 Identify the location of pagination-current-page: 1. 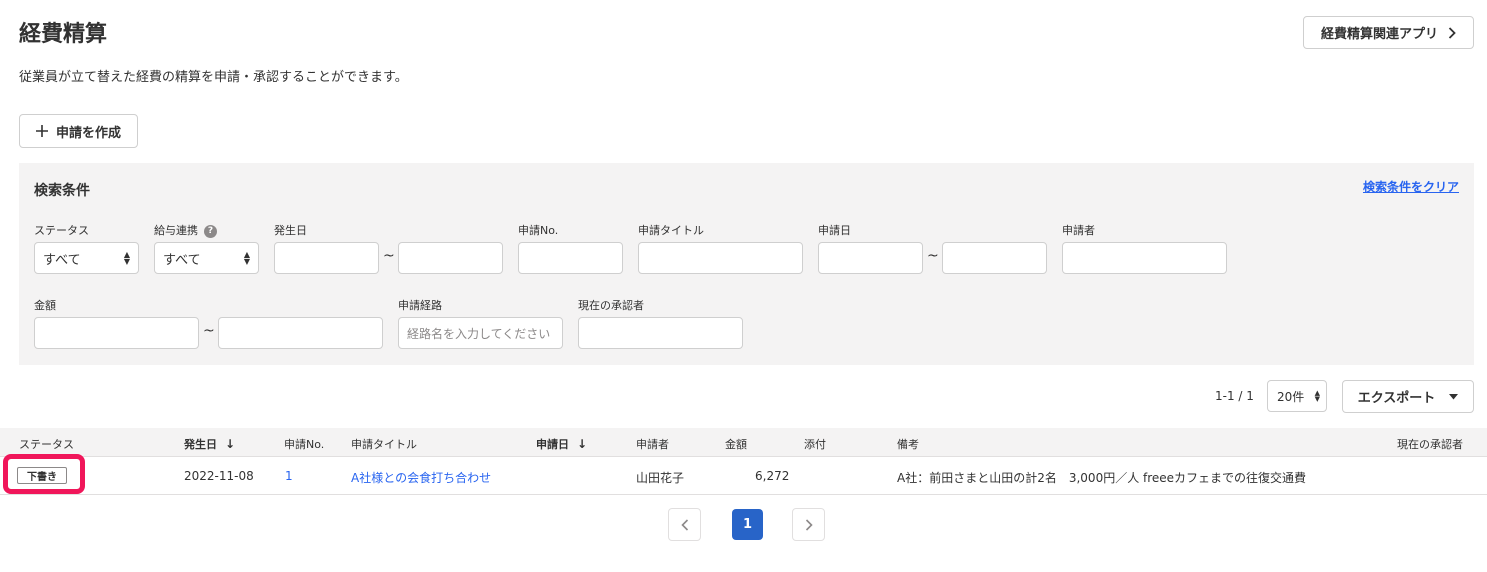
(747, 524).